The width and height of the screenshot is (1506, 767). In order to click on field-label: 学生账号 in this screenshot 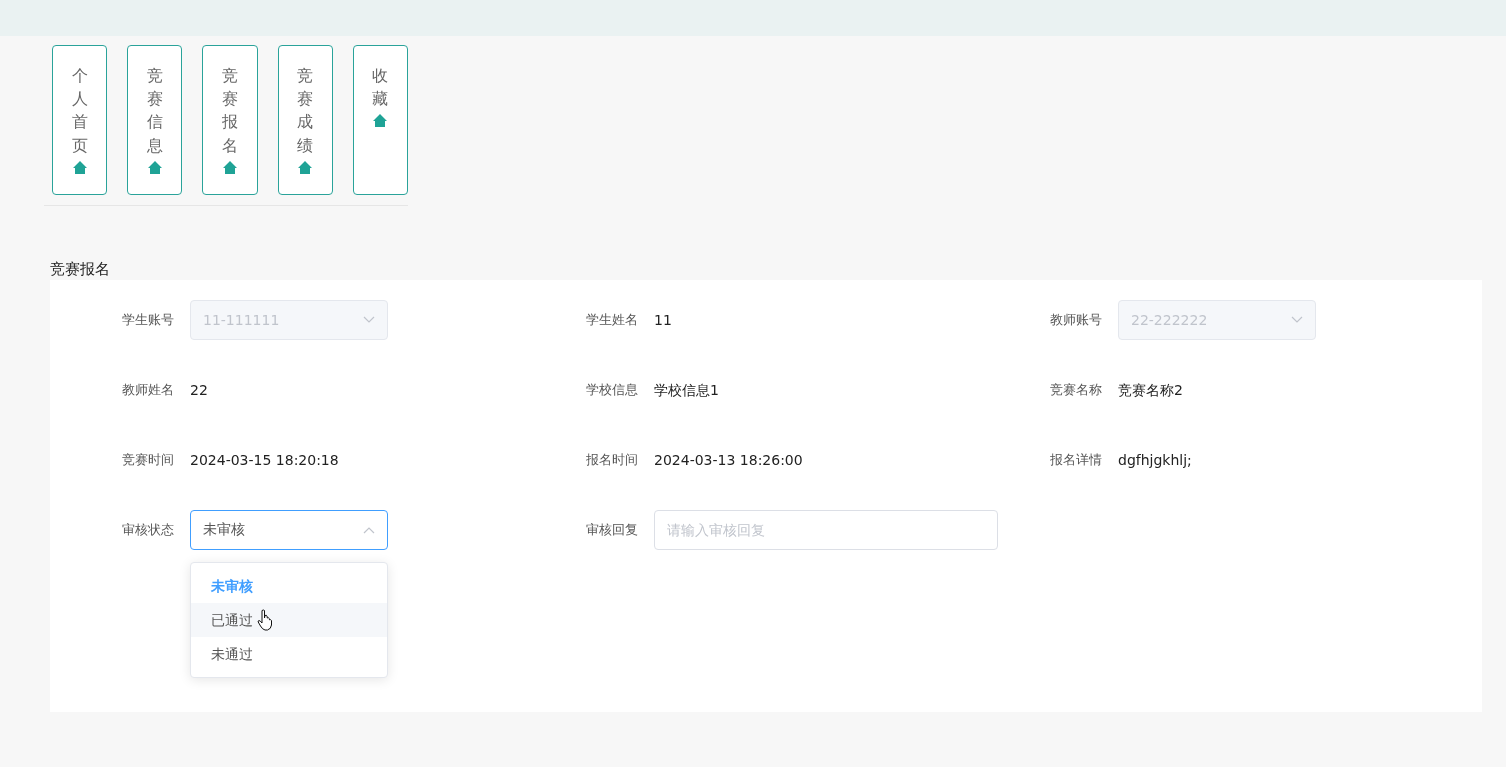, I will do `click(148, 320)`.